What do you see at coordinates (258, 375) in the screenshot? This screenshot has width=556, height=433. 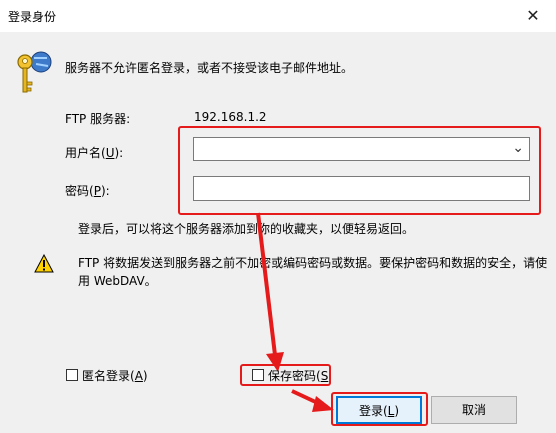 I see `save-password-checkbox` at bounding box center [258, 375].